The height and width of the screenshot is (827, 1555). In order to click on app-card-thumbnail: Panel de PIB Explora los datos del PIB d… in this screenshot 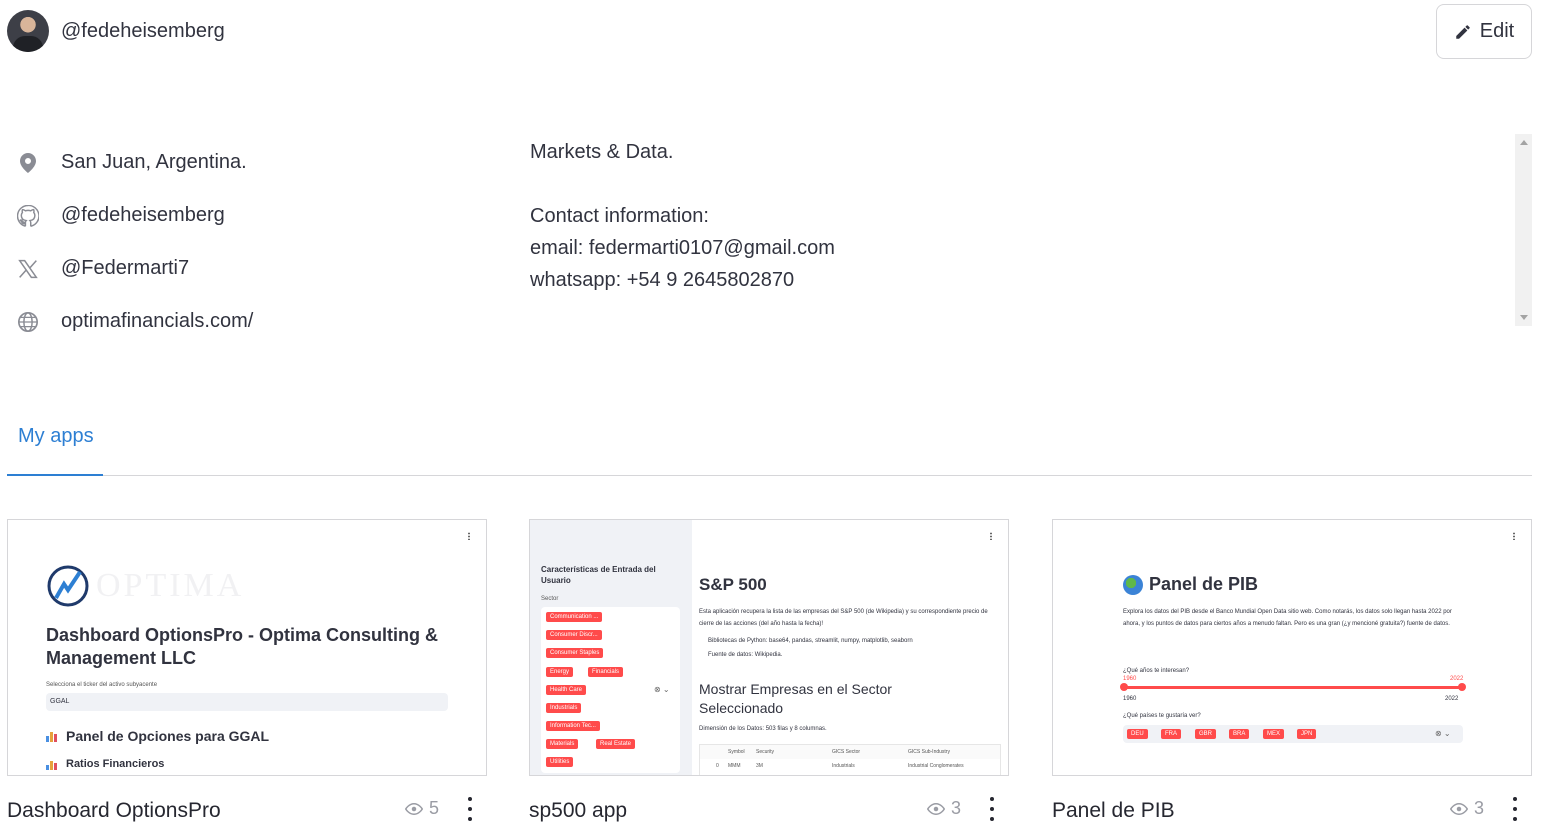, I will do `click(1292, 647)`.